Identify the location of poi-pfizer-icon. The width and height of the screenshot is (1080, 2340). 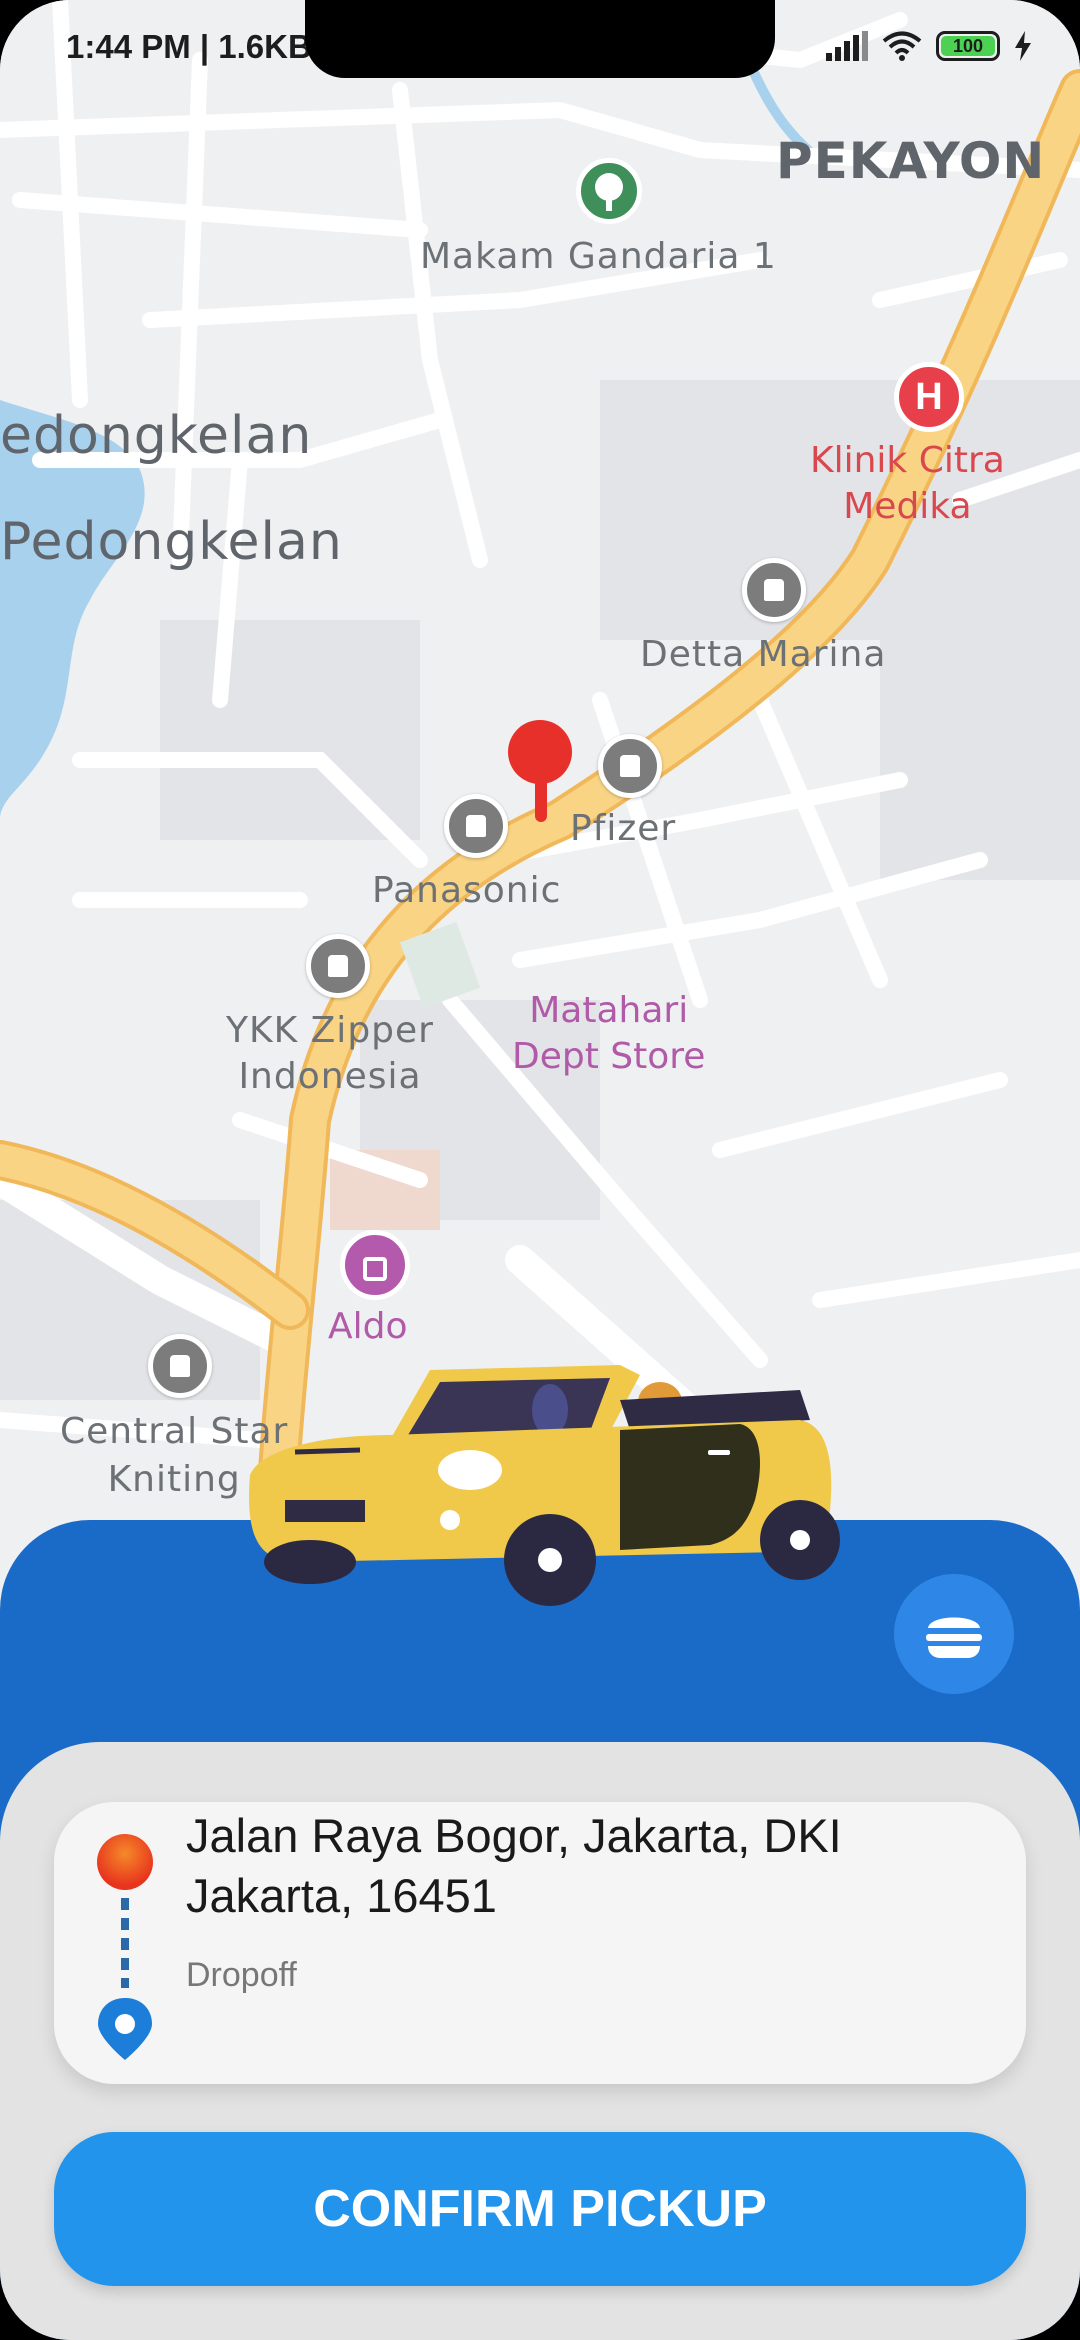
(630, 766).